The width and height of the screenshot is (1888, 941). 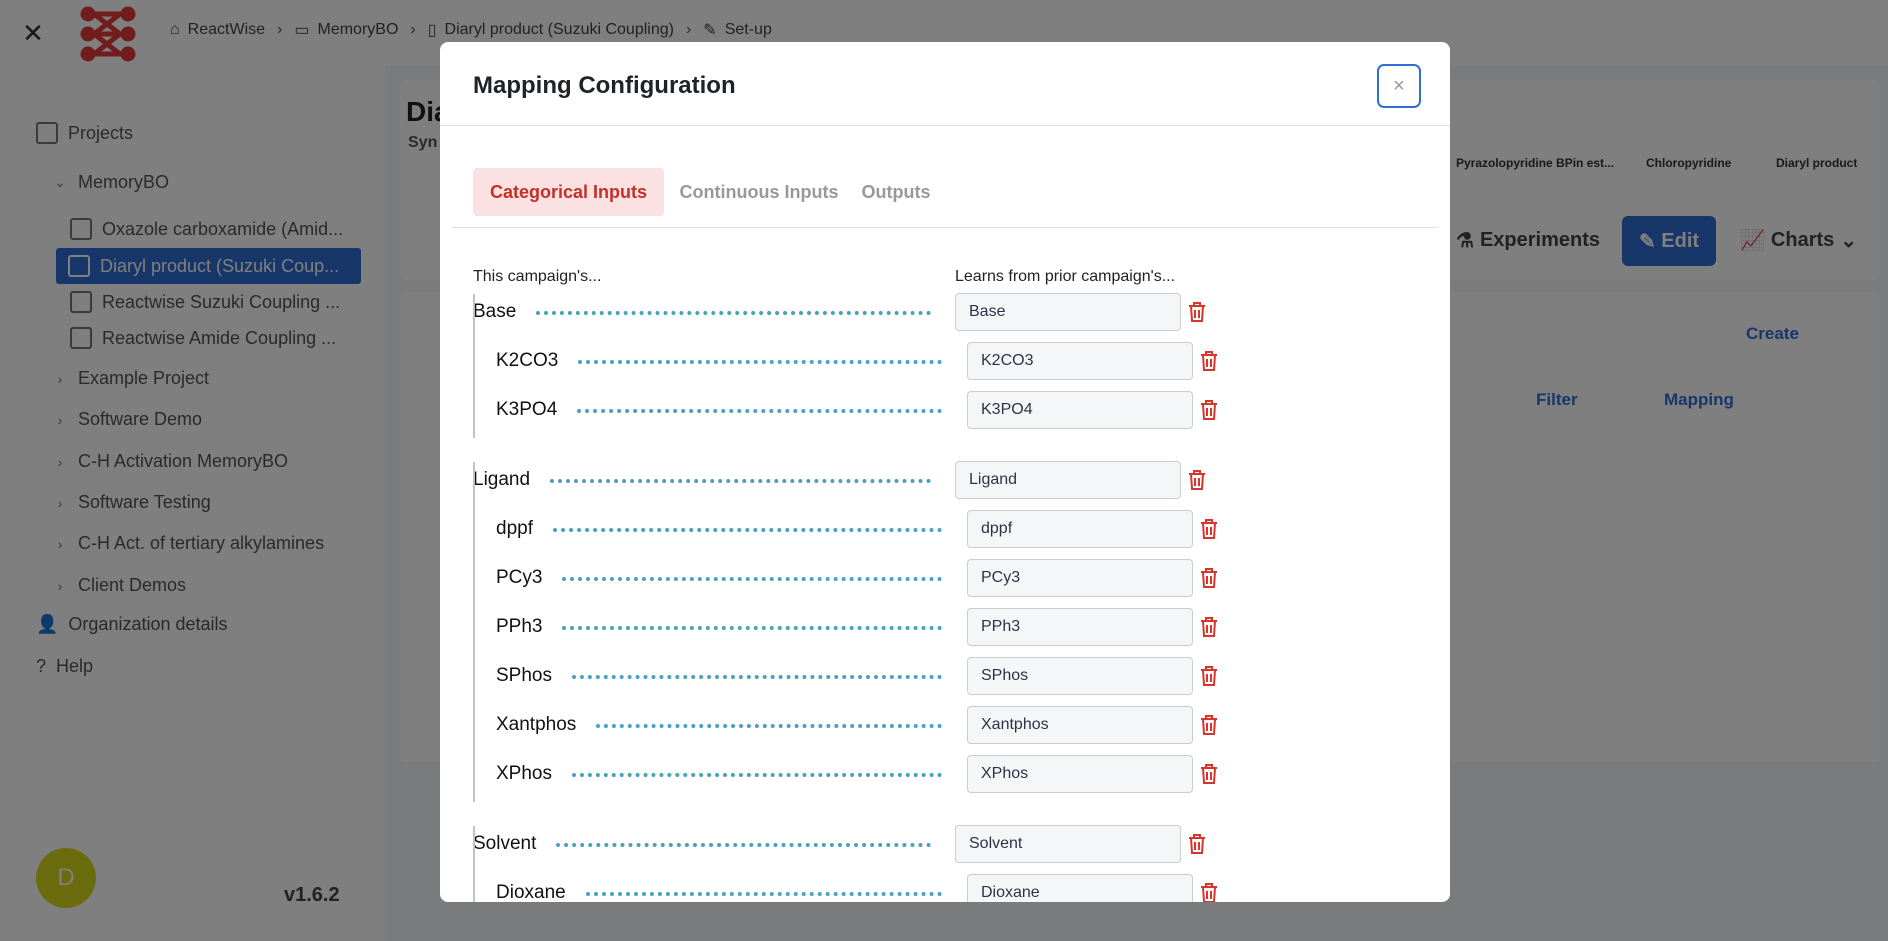 What do you see at coordinates (519, 626) in the screenshot?
I see `option-label: PPh3` at bounding box center [519, 626].